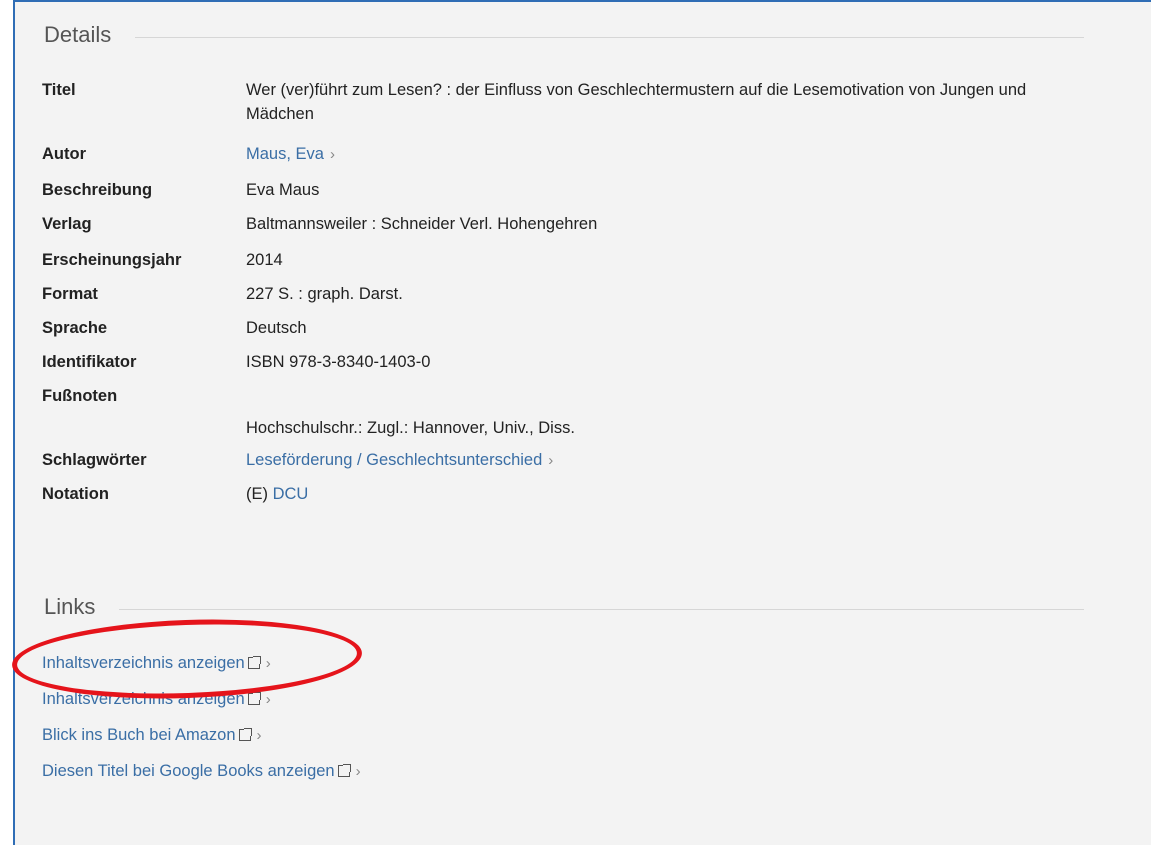  What do you see at coordinates (80, 396) in the screenshot?
I see `detail-label: Fußnoten` at bounding box center [80, 396].